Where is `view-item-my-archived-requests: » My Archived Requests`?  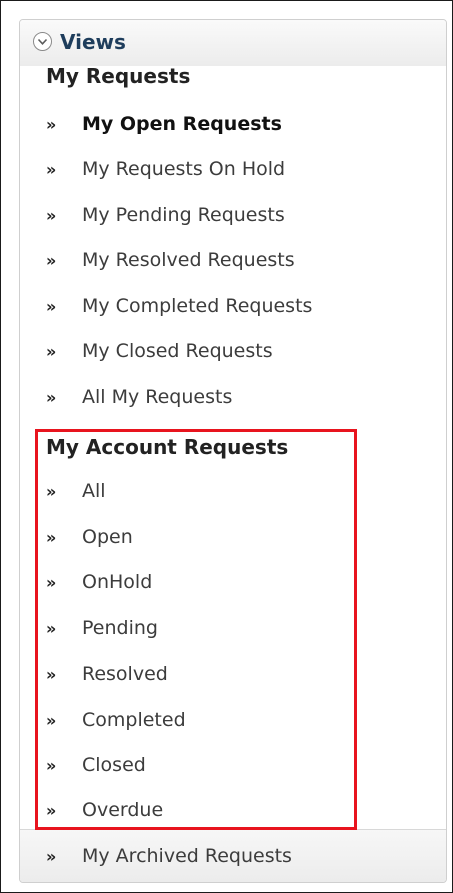 view-item-my-archived-requests: » My Archived Requests is located at coordinates (169, 856).